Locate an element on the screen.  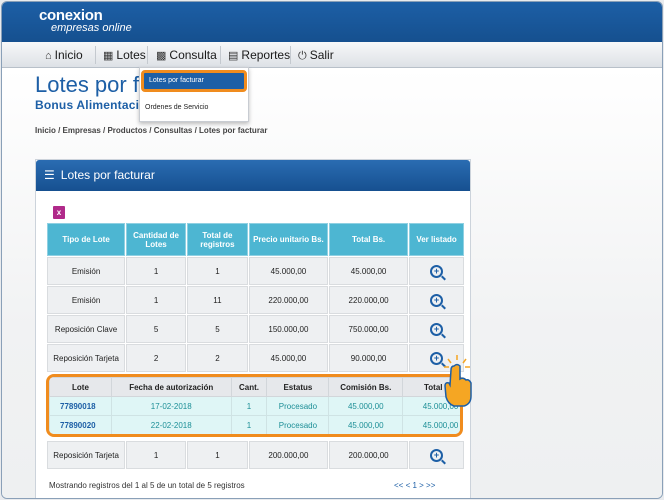
col-cantidad: Cantidad de Lotes is located at coordinates (156, 239).